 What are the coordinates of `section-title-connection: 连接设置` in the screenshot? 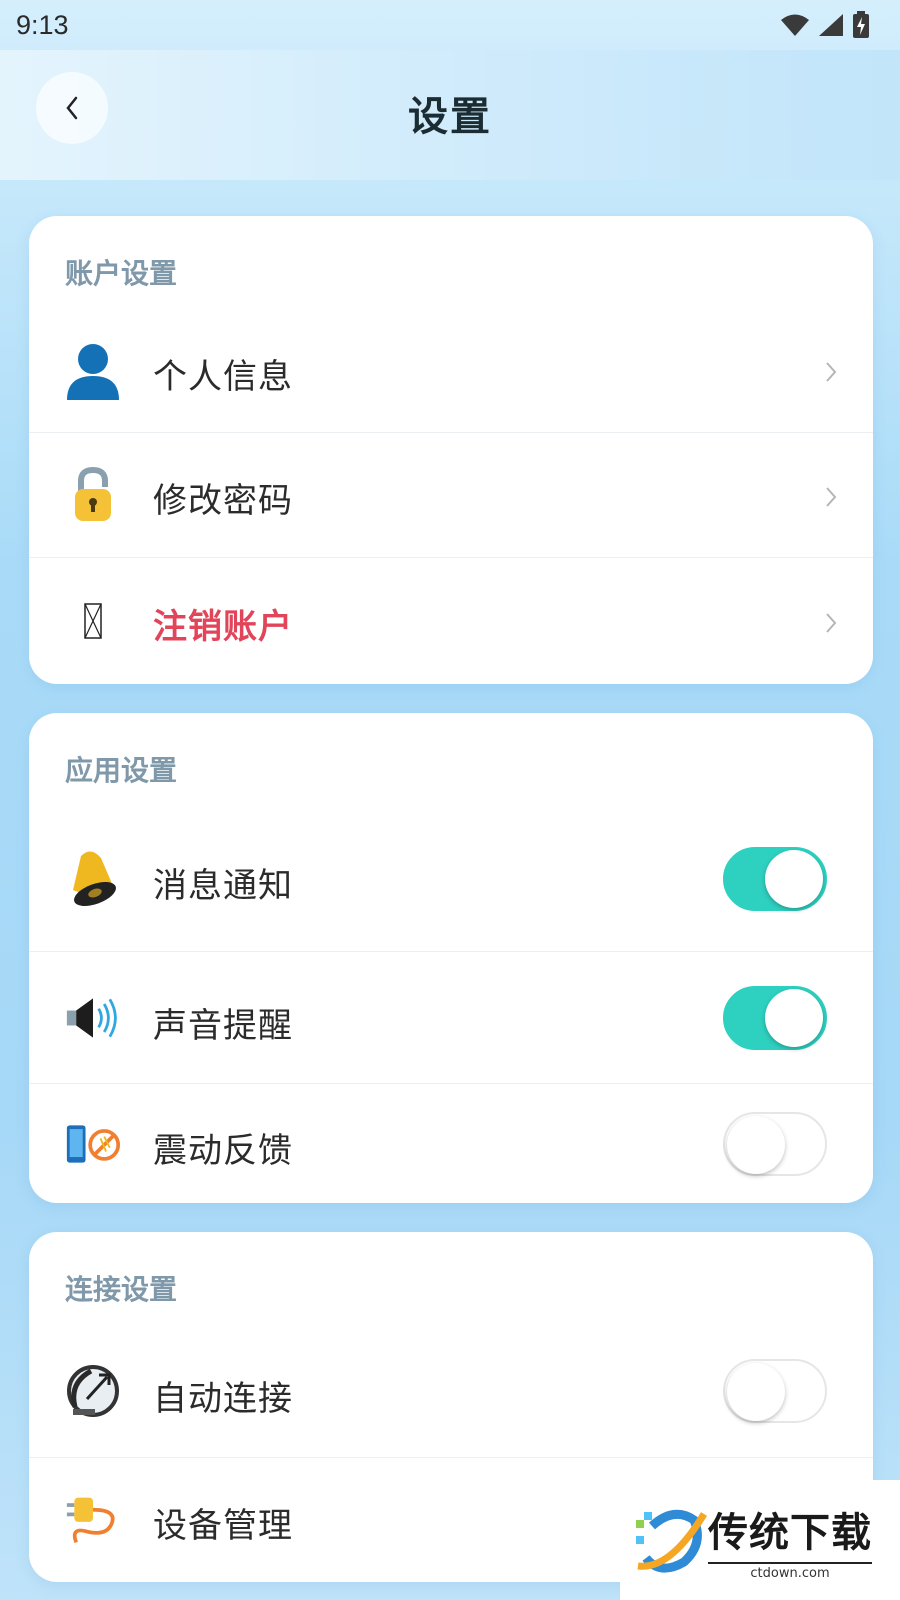 It's located at (121, 1289).